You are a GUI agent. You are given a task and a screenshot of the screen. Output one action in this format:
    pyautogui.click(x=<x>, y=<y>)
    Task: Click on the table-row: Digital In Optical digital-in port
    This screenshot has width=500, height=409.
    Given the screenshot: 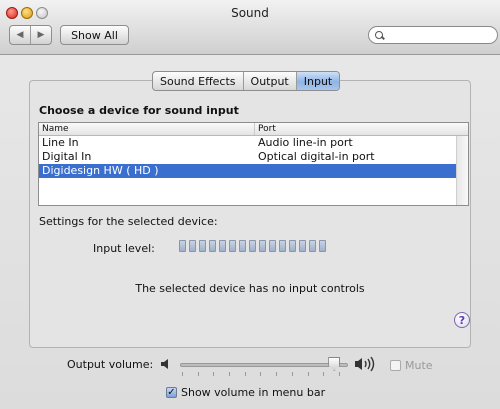 What is the action you would take?
    pyautogui.click(x=253, y=157)
    